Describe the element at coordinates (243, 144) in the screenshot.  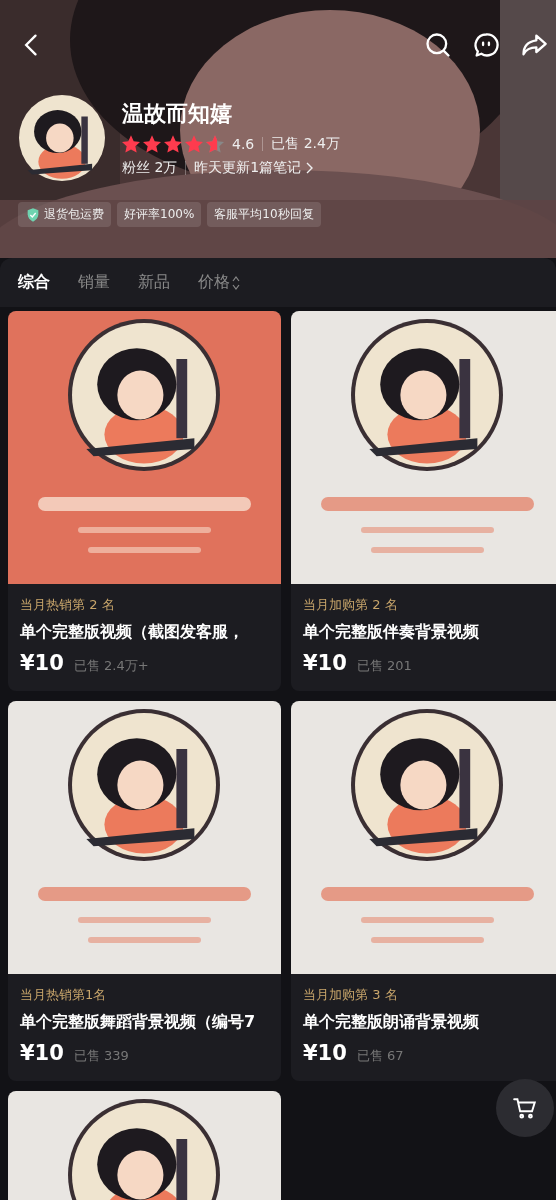
I see `rating: 4.6` at that location.